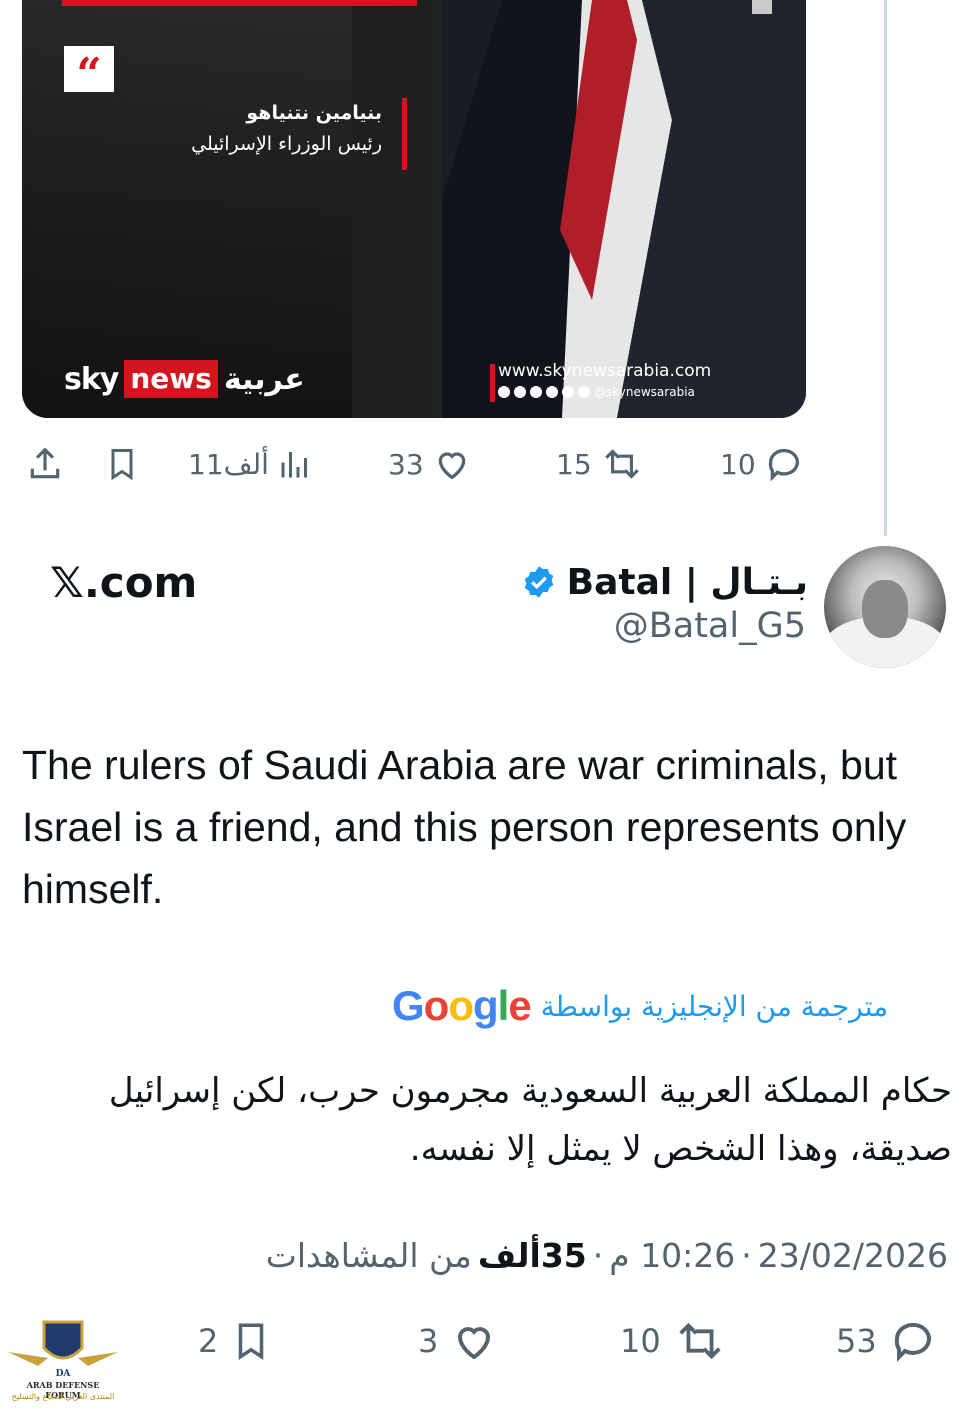  I want to click on site-red-mark, so click(492, 383).